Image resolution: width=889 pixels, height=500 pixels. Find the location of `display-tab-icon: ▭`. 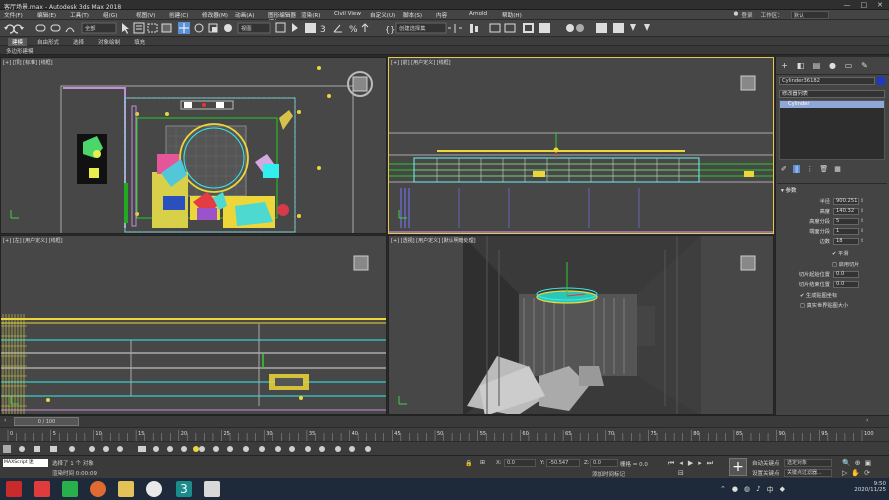

display-tab-icon: ▭ is located at coordinates (848, 65).